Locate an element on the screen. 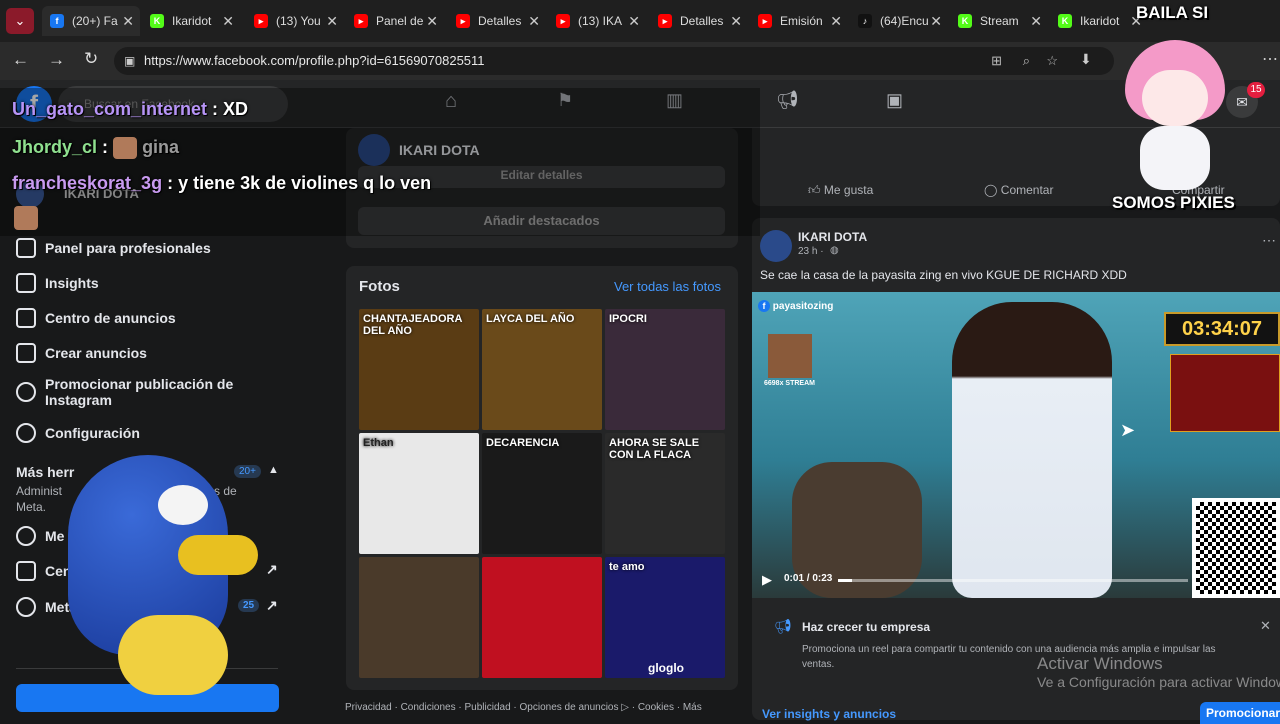 Image resolution: width=1280 pixels, height=724 pixels. tab-menu-button: ⌄ is located at coordinates (20, 21).